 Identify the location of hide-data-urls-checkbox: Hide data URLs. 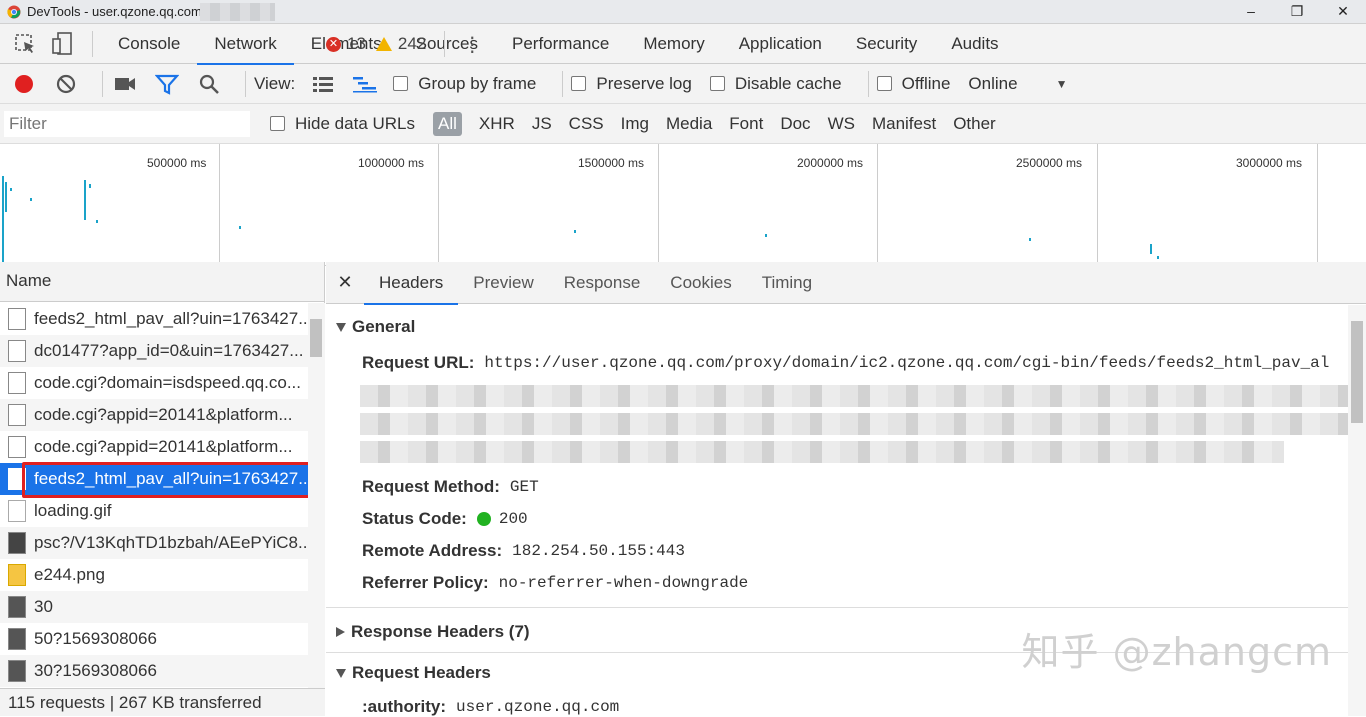
(342, 124).